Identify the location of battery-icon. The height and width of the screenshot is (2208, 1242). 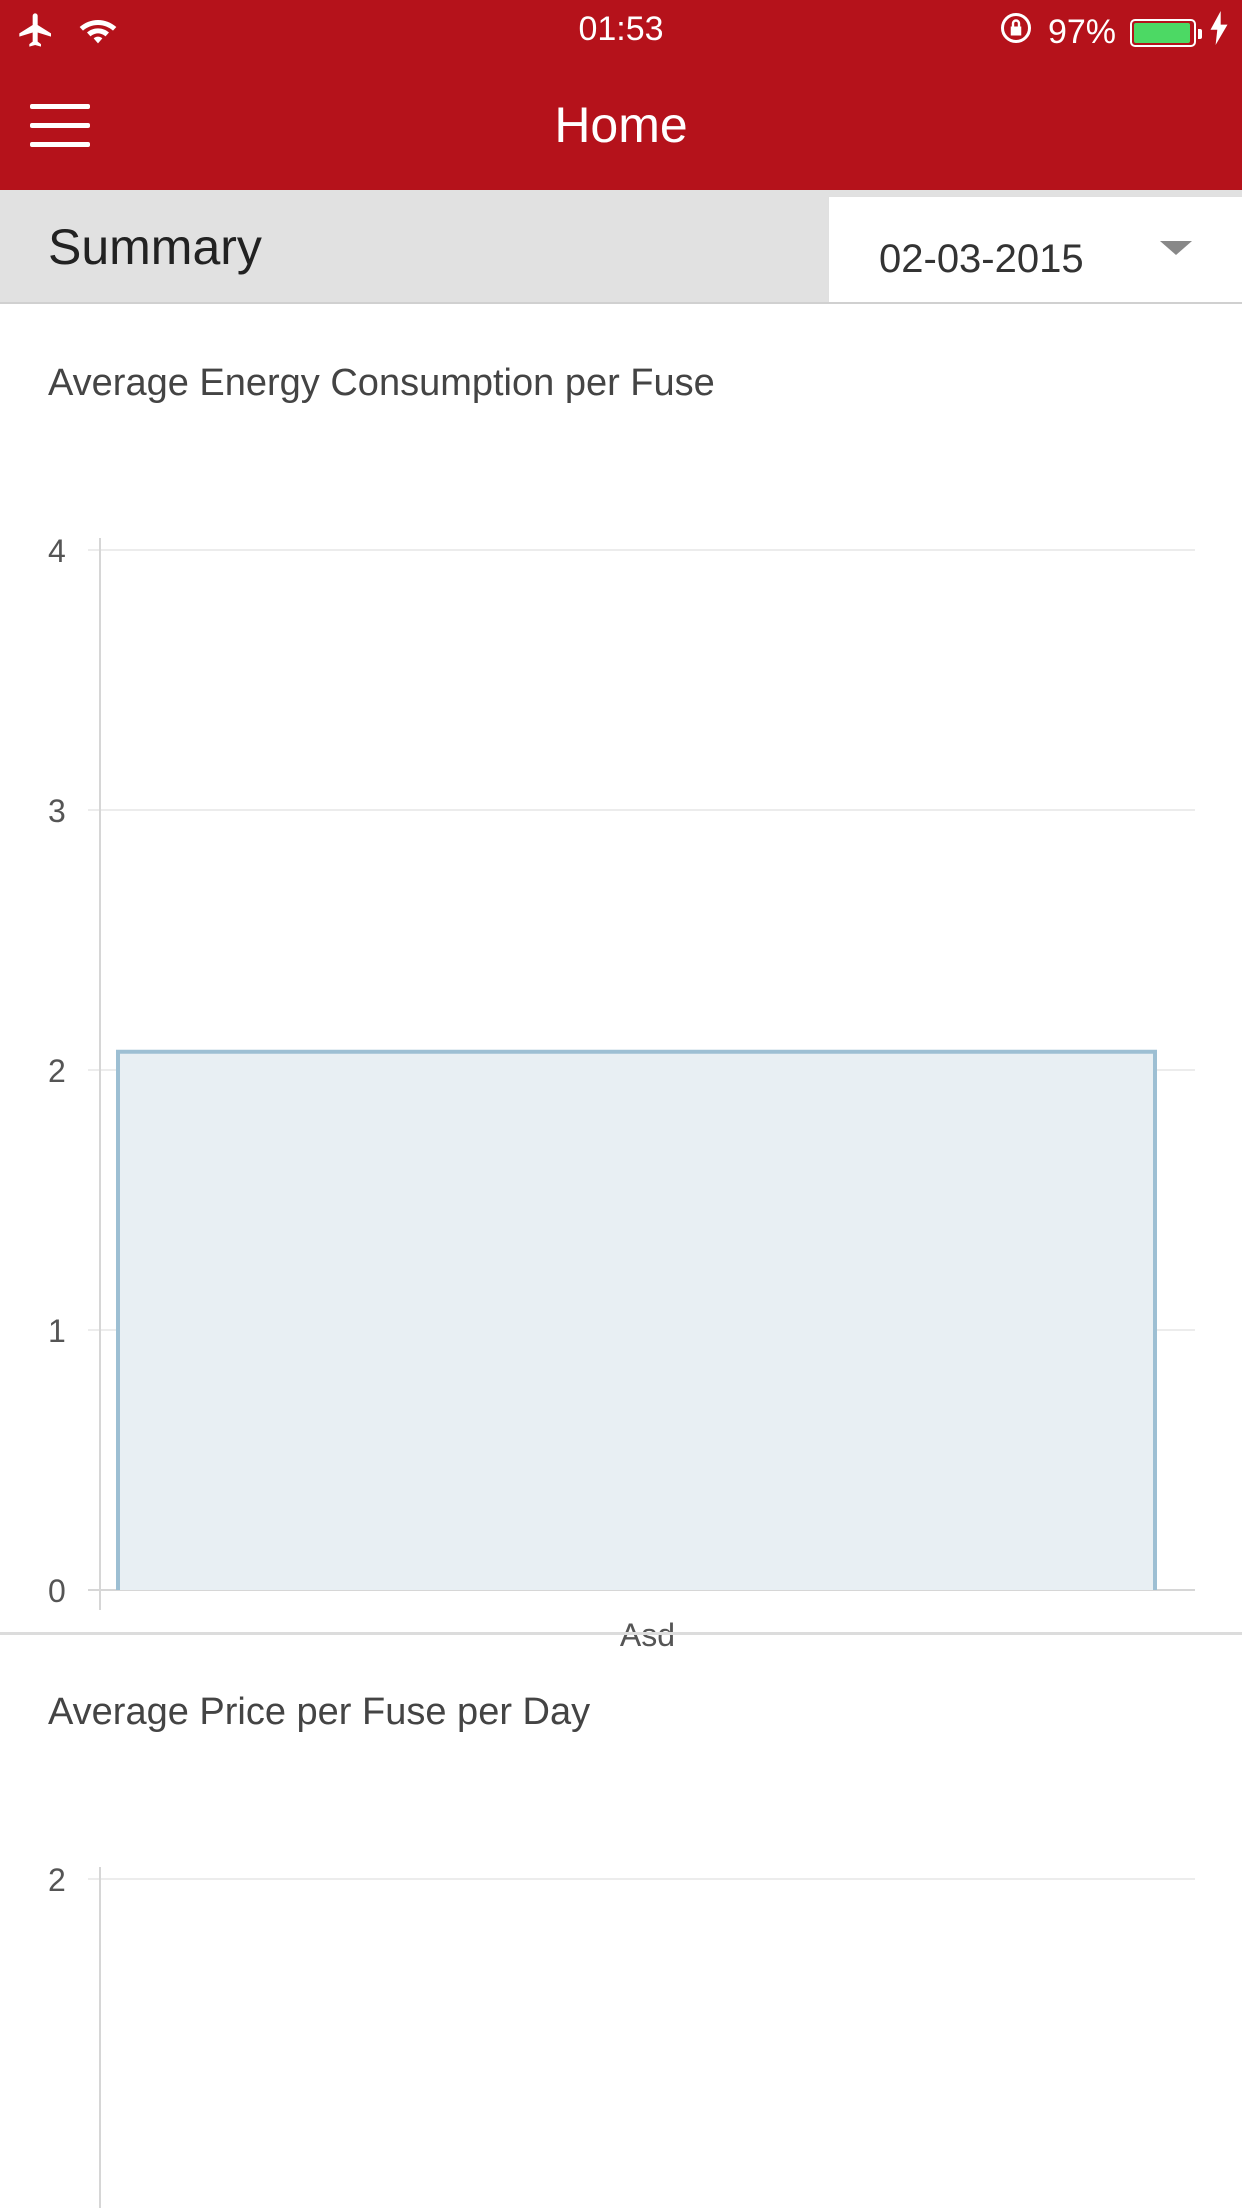
(1166, 32).